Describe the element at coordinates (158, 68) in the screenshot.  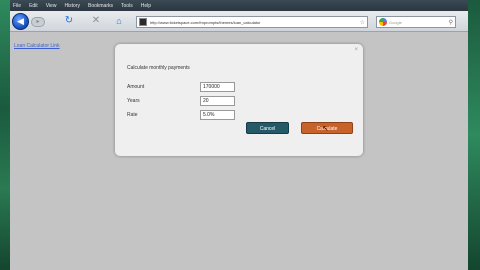
I see `dialog-title: Calculate monthly payments` at that location.